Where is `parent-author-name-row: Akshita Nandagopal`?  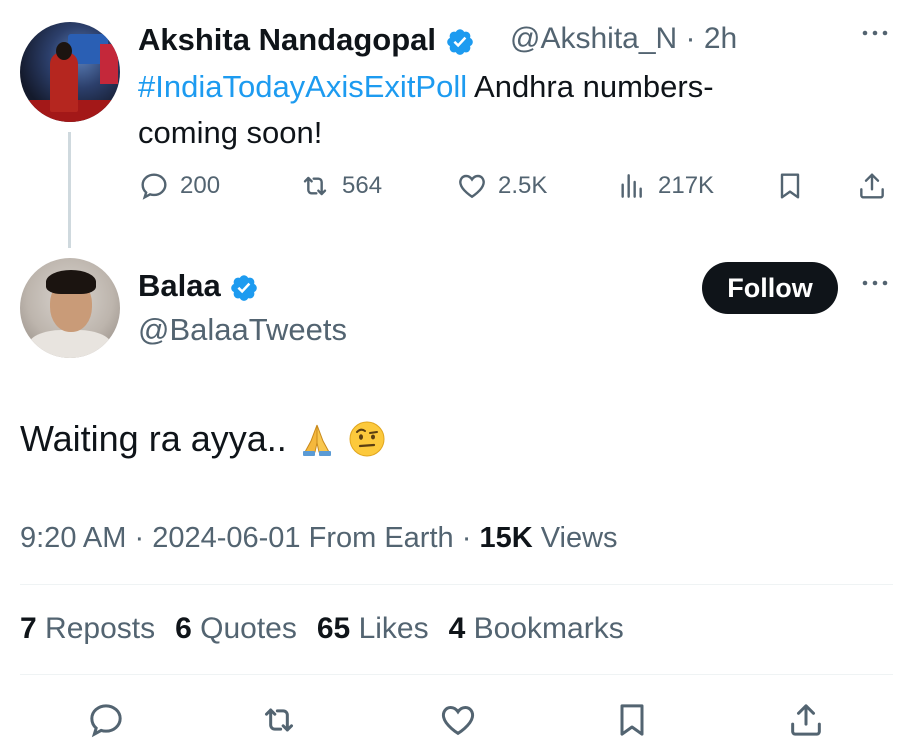
parent-author-name-row: Akshita Nandagopal is located at coordinates (306, 40).